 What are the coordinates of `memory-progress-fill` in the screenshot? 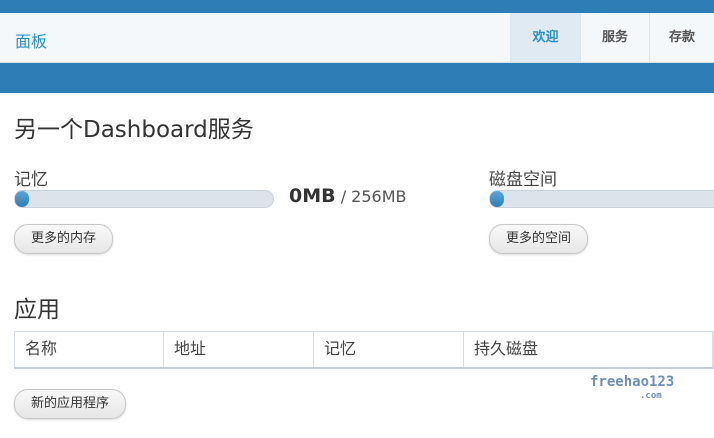 It's located at (22, 199).